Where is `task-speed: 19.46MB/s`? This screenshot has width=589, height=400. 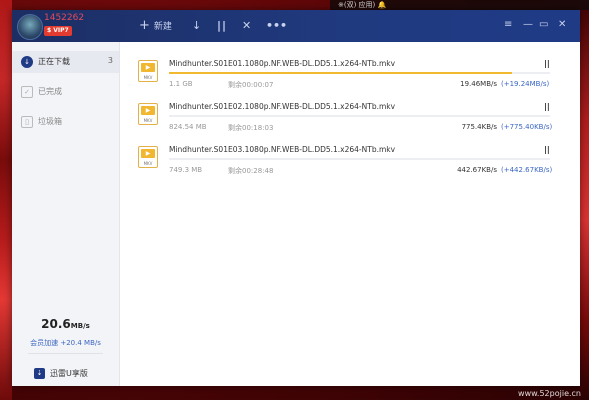
task-speed: 19.46MB/s is located at coordinates (478, 84).